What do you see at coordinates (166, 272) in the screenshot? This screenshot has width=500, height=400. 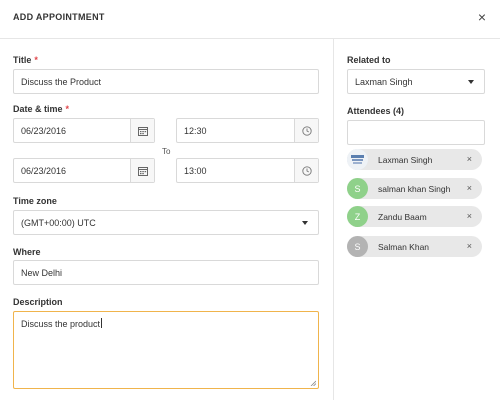 I see `where-input: New Delhi` at bounding box center [166, 272].